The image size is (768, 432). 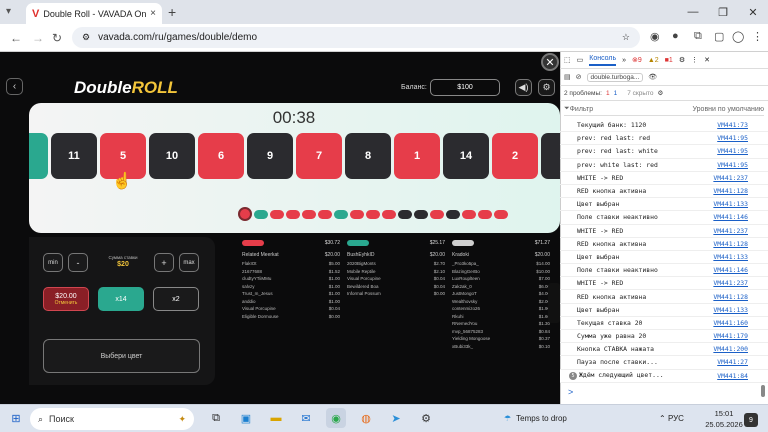 What do you see at coordinates (189, 262) in the screenshot?
I see `max-bet-button: max` at bounding box center [189, 262].